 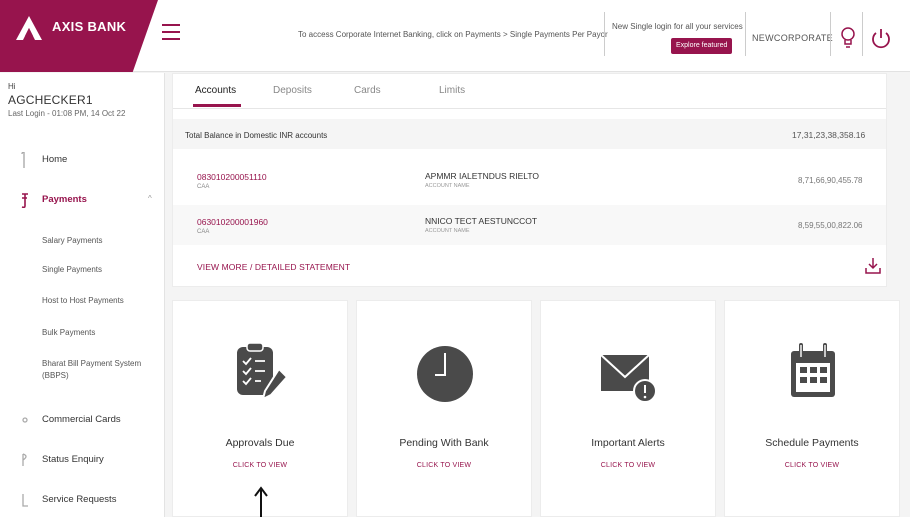 I want to click on chevron-up-icon: ^, so click(x=150, y=198).